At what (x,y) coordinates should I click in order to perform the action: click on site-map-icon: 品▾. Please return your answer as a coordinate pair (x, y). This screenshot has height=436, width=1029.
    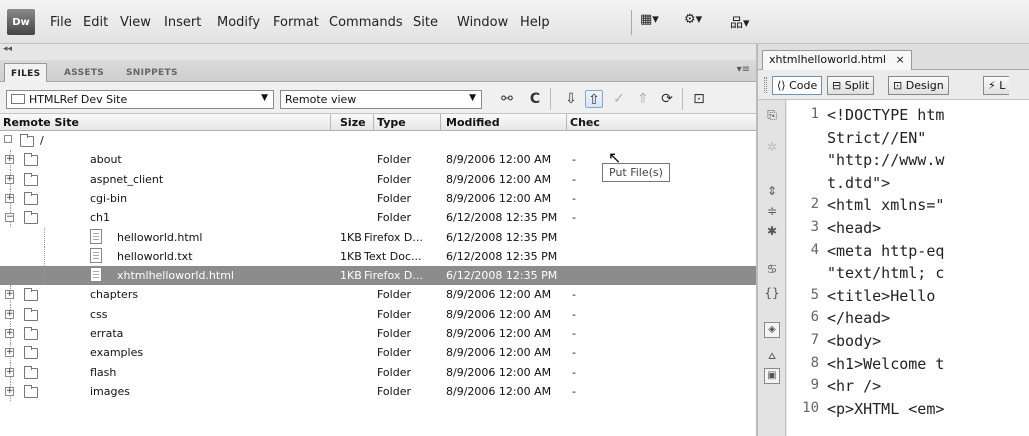
    Looking at the image, I should click on (740, 21).